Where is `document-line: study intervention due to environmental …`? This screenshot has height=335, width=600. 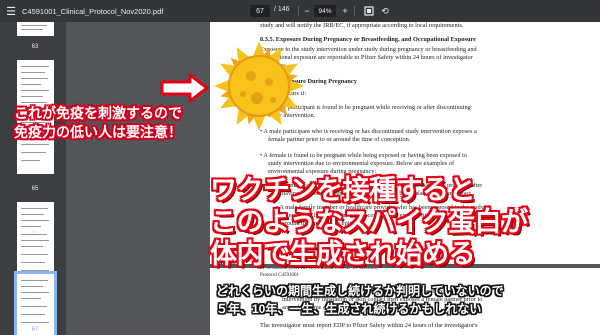 document-line: study intervention due to environmental … is located at coordinates (361, 163).